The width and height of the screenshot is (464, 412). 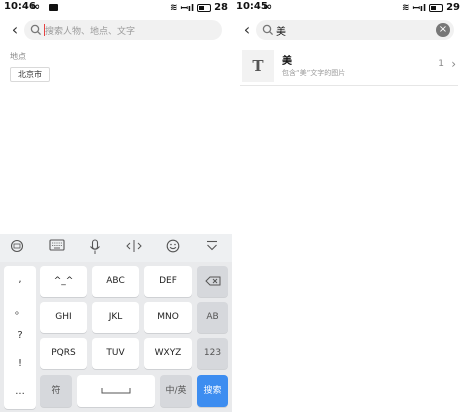 I want to click on text-type-icon: T, so click(x=258, y=66).